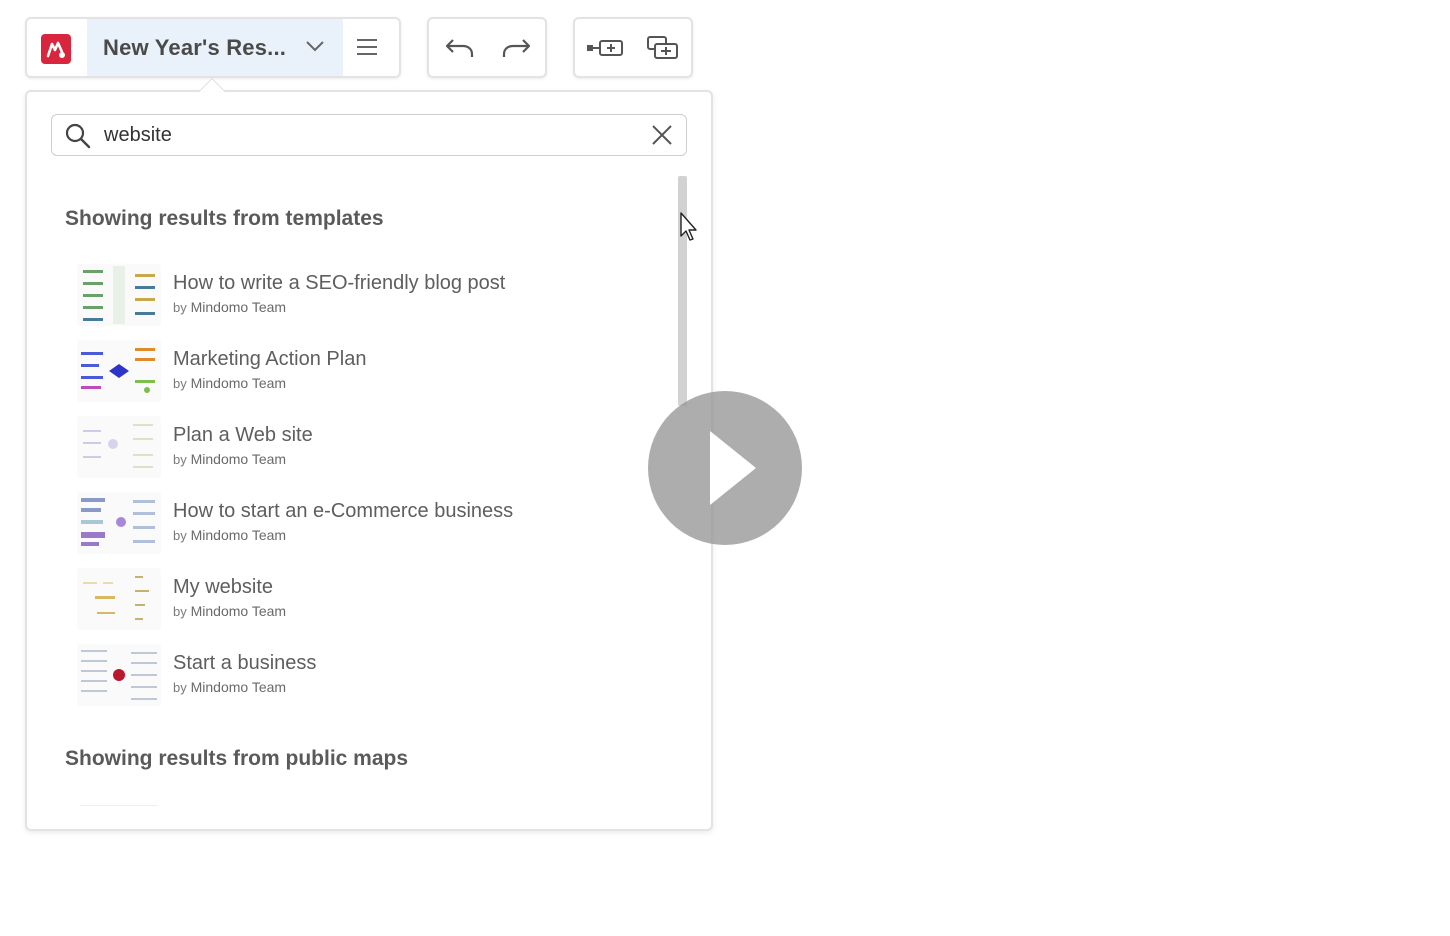 This screenshot has height=936, width=1450. Describe the element at coordinates (374, 135) in the screenshot. I see `search-input` at that location.